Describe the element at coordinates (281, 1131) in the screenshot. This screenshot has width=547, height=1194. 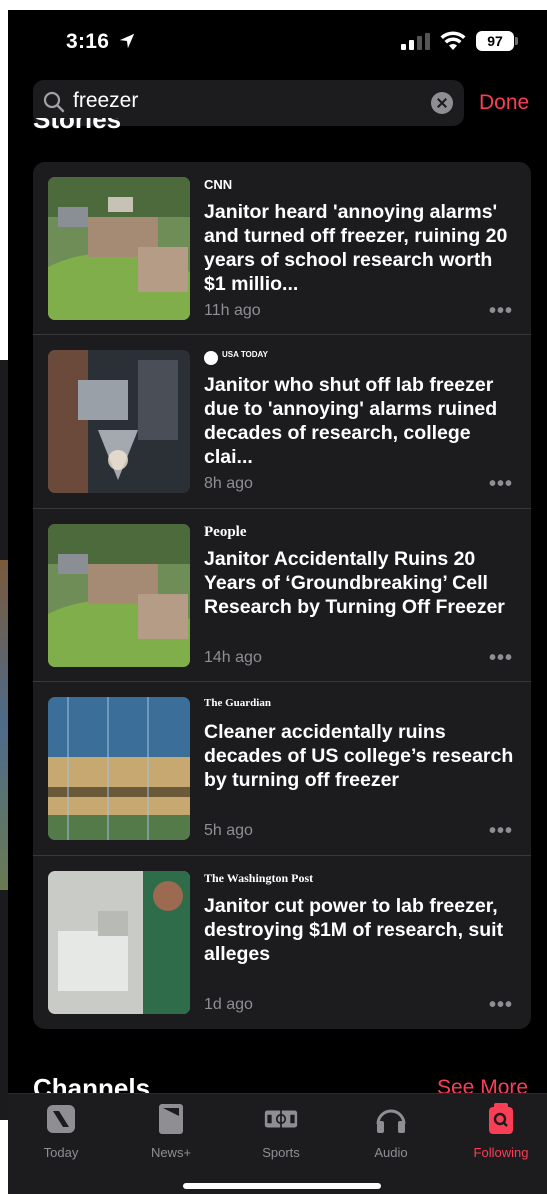
I see `tab-sports: Sports` at that location.